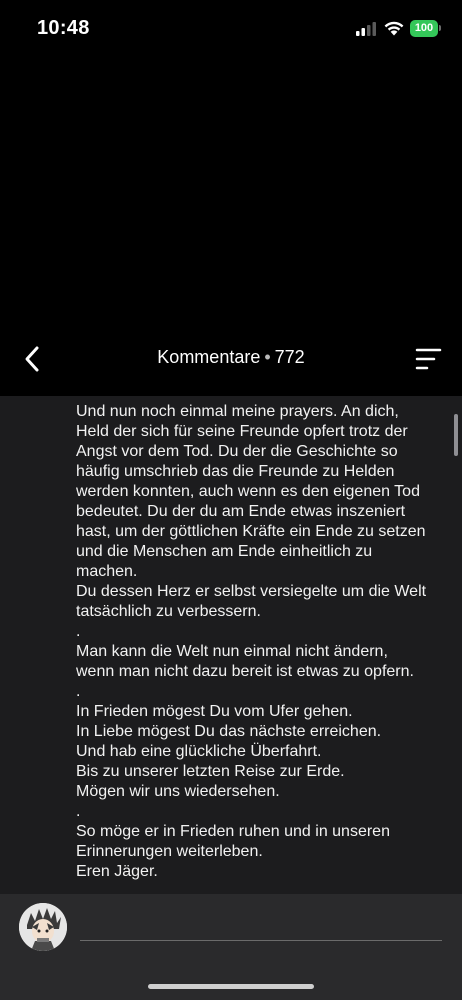  Describe the element at coordinates (394, 28) in the screenshot. I see `wifi-icon` at that location.